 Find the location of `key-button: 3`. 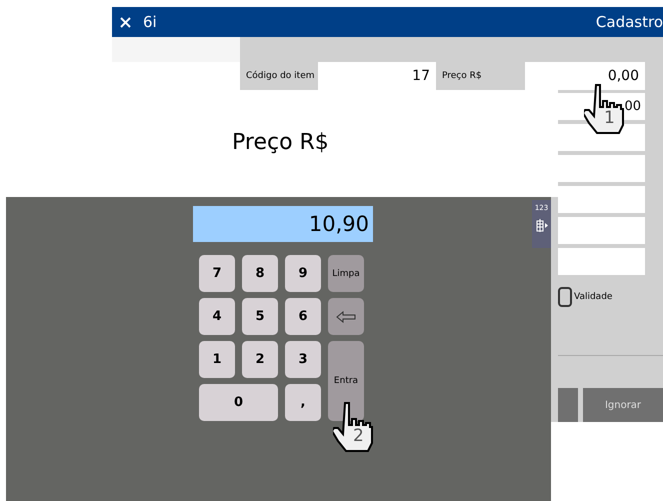

key-button: 3 is located at coordinates (303, 359).